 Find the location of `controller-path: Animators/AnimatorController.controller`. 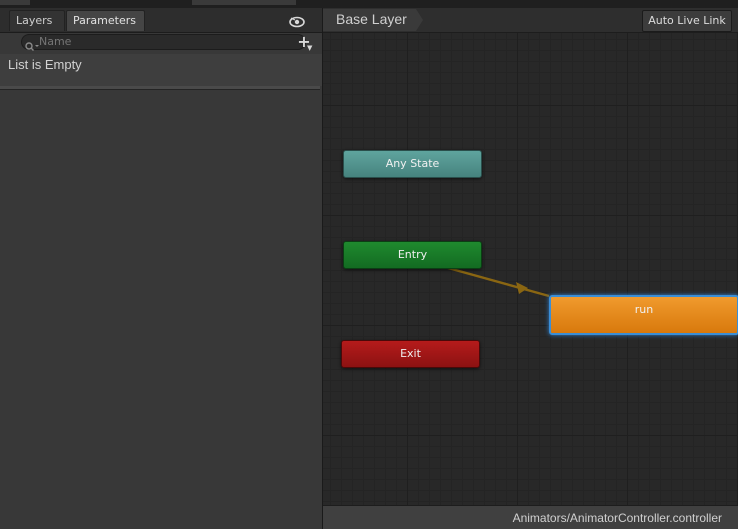

controller-path: Animators/AnimatorController.controller is located at coordinates (617, 518).